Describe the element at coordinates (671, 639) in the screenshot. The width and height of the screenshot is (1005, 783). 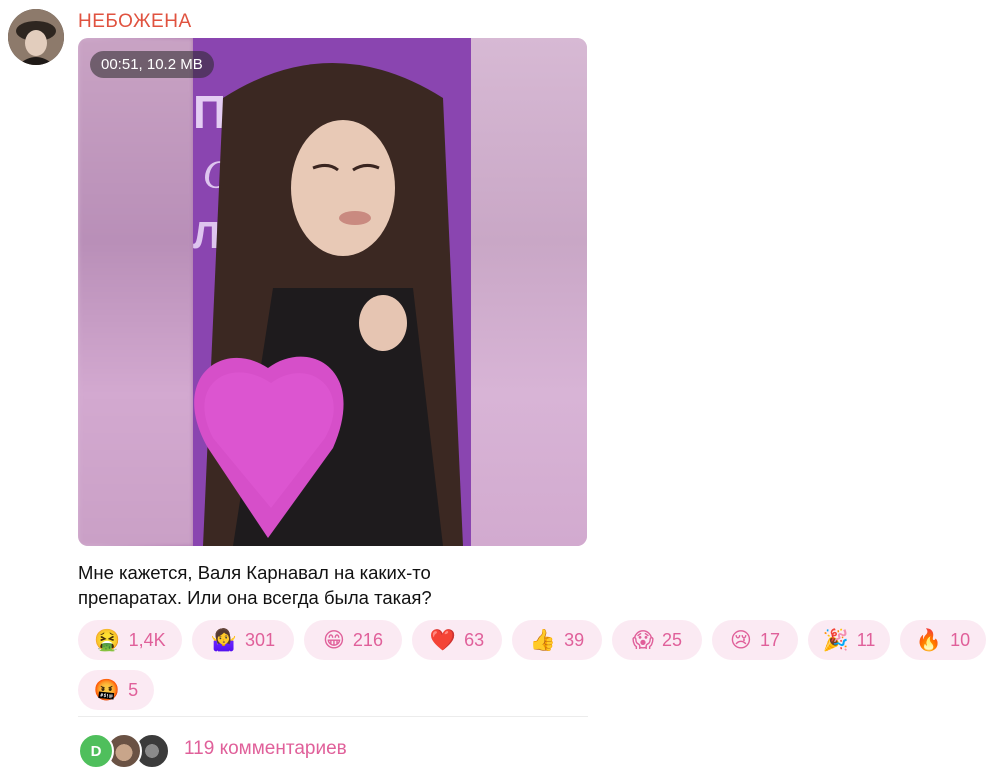
I see `reaction-count: 25` at that location.